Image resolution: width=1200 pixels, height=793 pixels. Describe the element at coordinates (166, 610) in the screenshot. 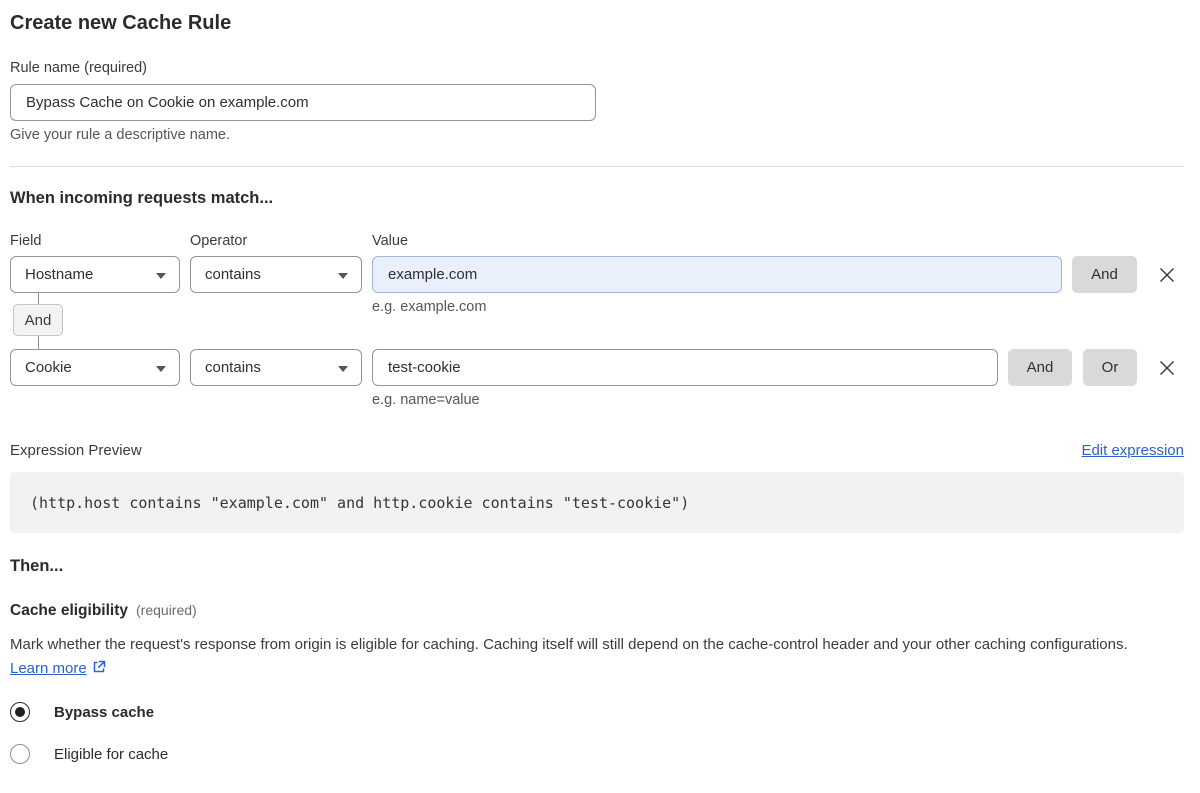

I see `required-note: (required)` at that location.